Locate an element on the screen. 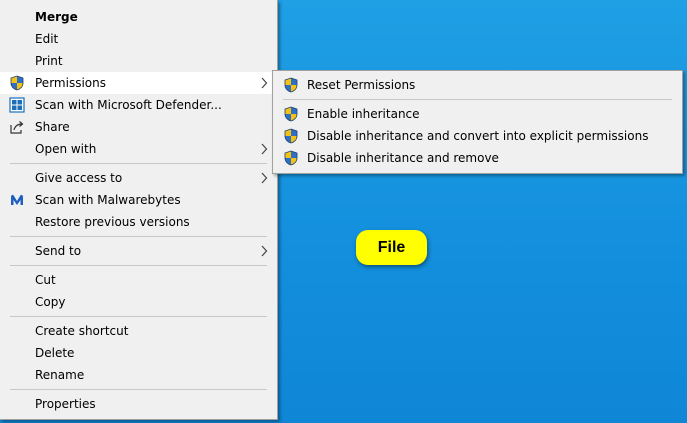  menu-item-delete: Delete is located at coordinates (138, 353).